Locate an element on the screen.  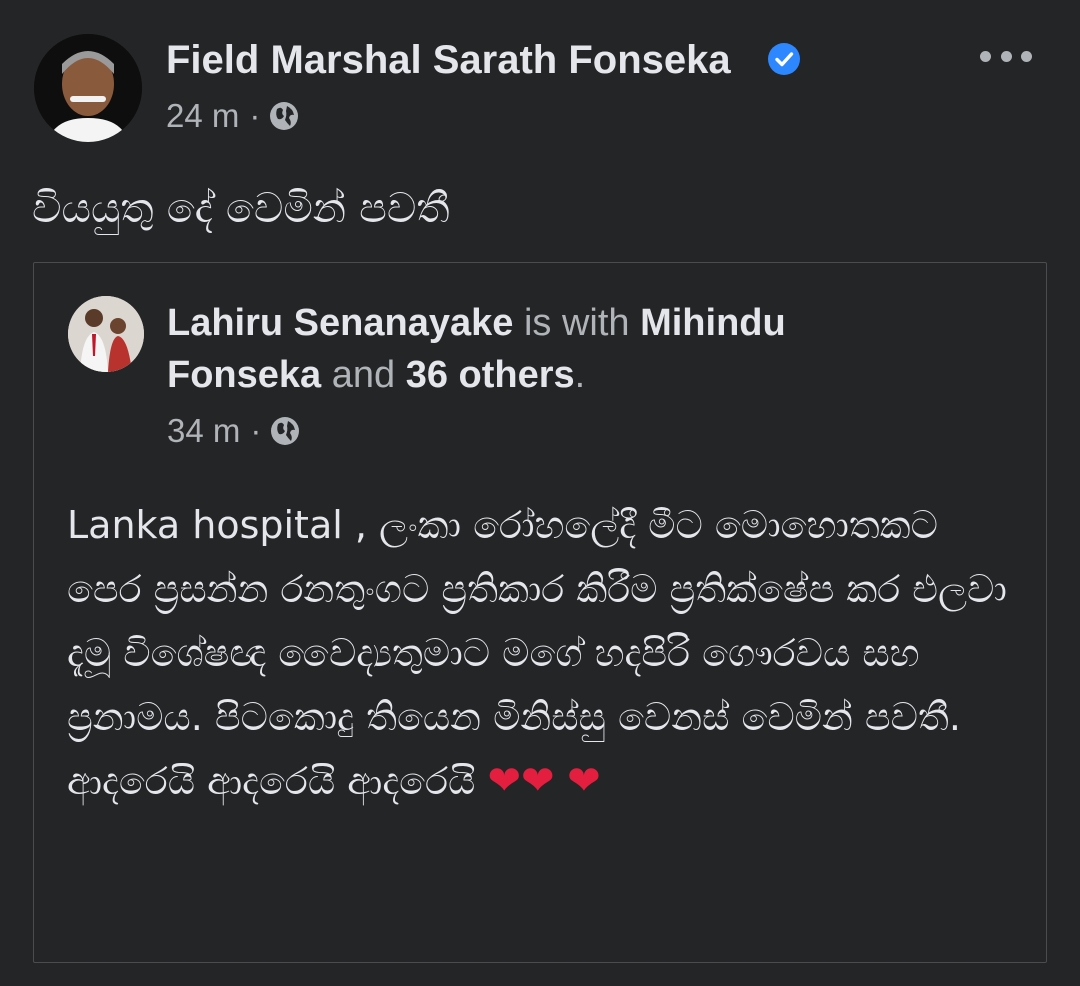
shared-post-timestamp: 34 m is located at coordinates (203, 431).